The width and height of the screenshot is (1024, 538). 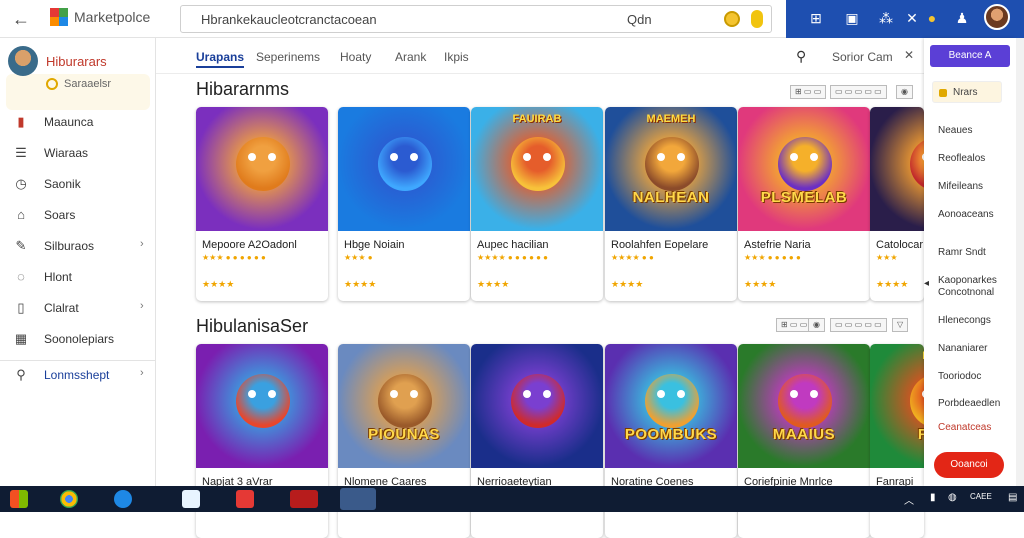 I want to click on logo-icon, so click(x=59, y=17).